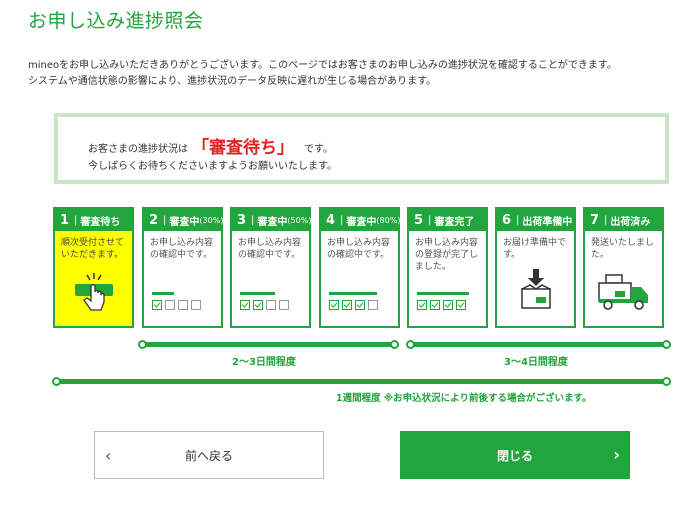 The width and height of the screenshot is (700, 515). What do you see at coordinates (264, 362) in the screenshot?
I see `review-period-label: 2〜3日間程度` at bounding box center [264, 362].